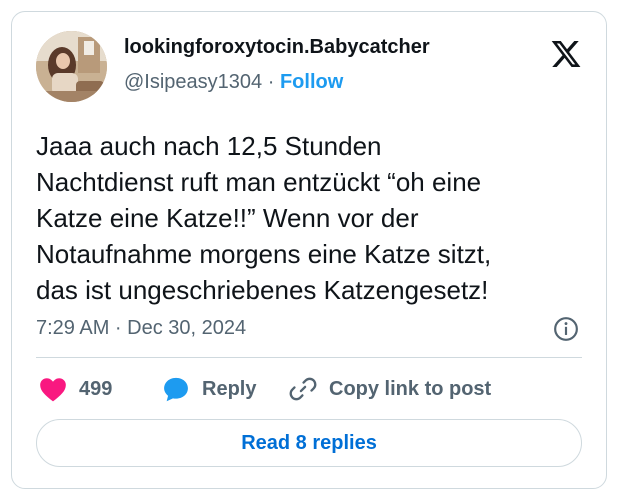 This screenshot has height=502, width=620. What do you see at coordinates (311, 82) in the screenshot?
I see `follow-button: Follow` at bounding box center [311, 82].